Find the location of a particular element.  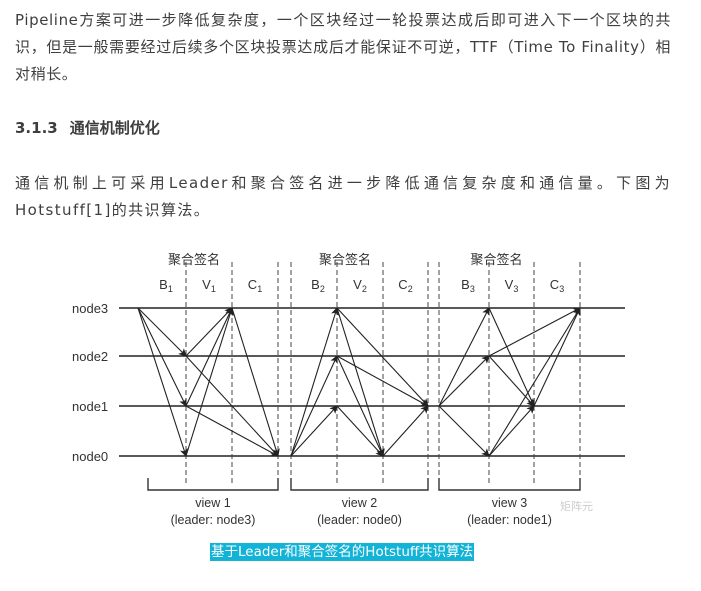

phase-label: B1 is located at coordinates (166, 285).